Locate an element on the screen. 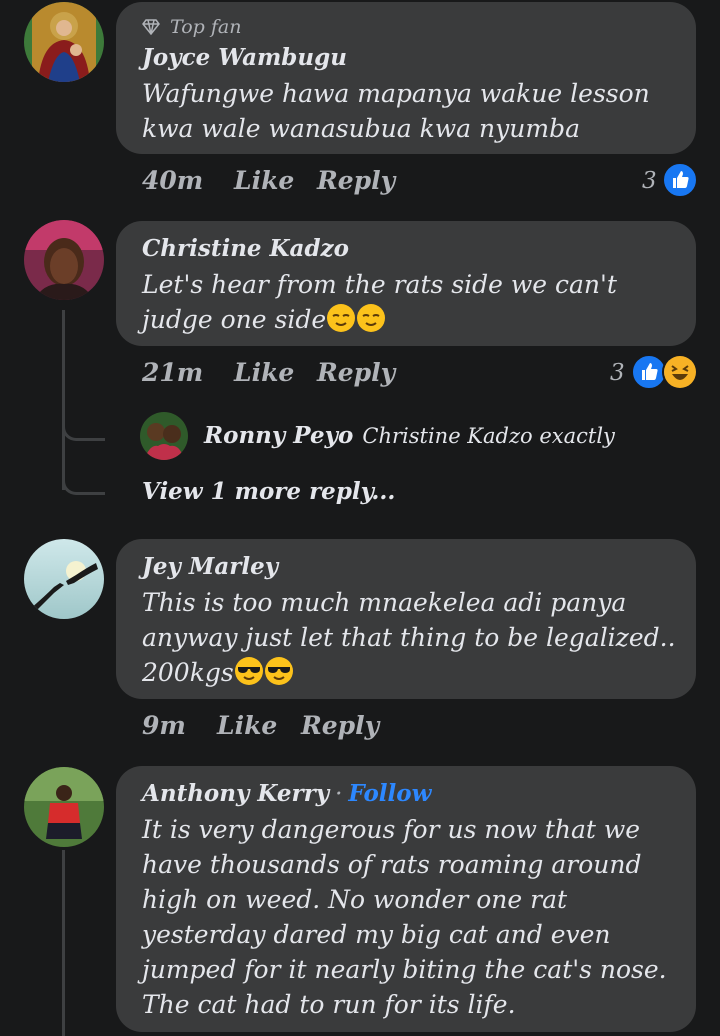 The width and height of the screenshot is (720, 1036). reply-item: Ronny Peyo Christine Kadzo exactly is located at coordinates (409, 435).